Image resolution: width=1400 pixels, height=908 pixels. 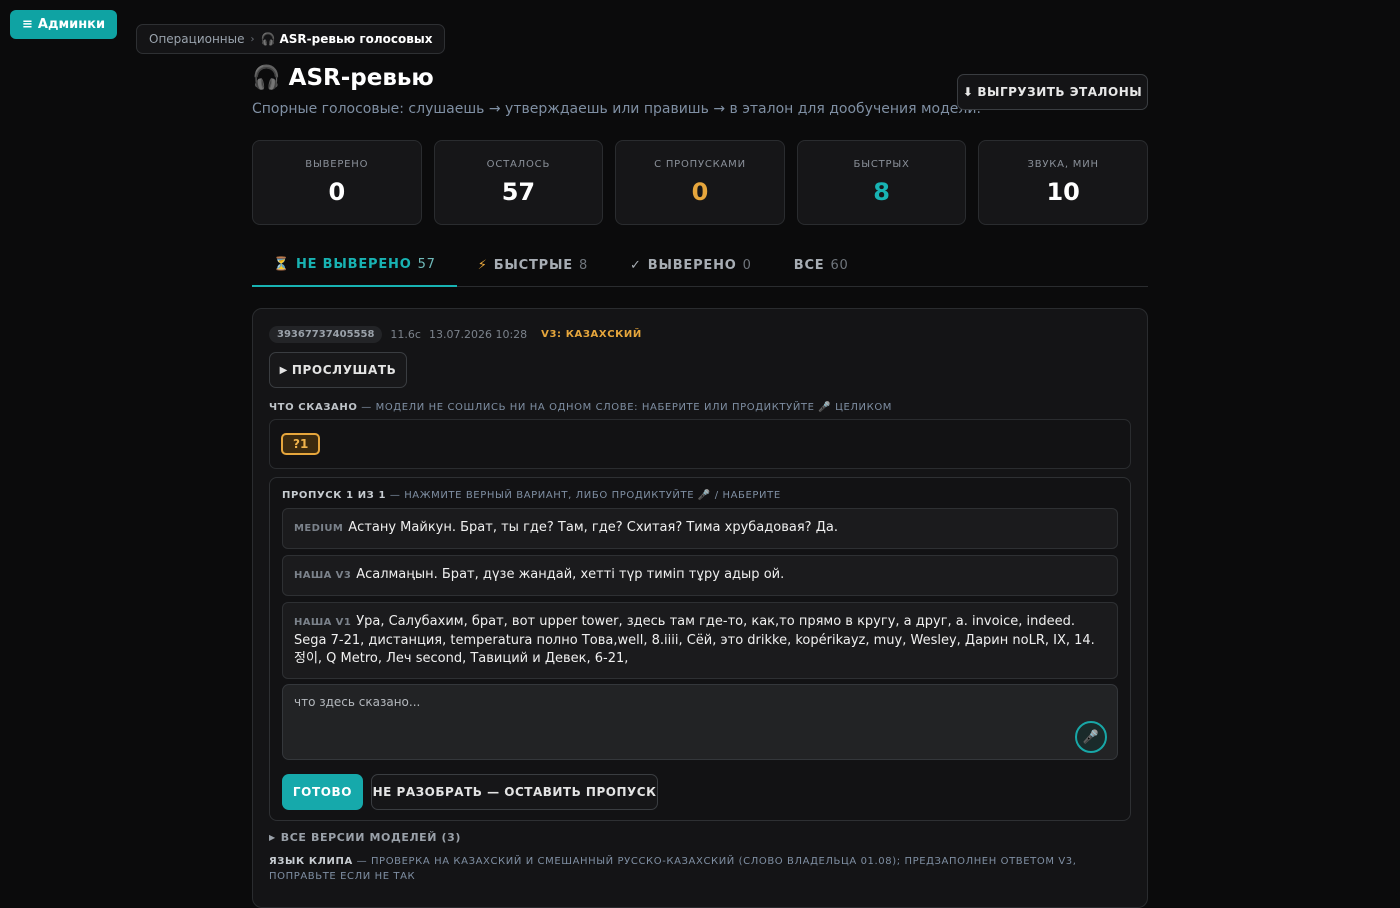 I want to click on stat-label: С ПРОПУСКАМИ, so click(x=700, y=164).